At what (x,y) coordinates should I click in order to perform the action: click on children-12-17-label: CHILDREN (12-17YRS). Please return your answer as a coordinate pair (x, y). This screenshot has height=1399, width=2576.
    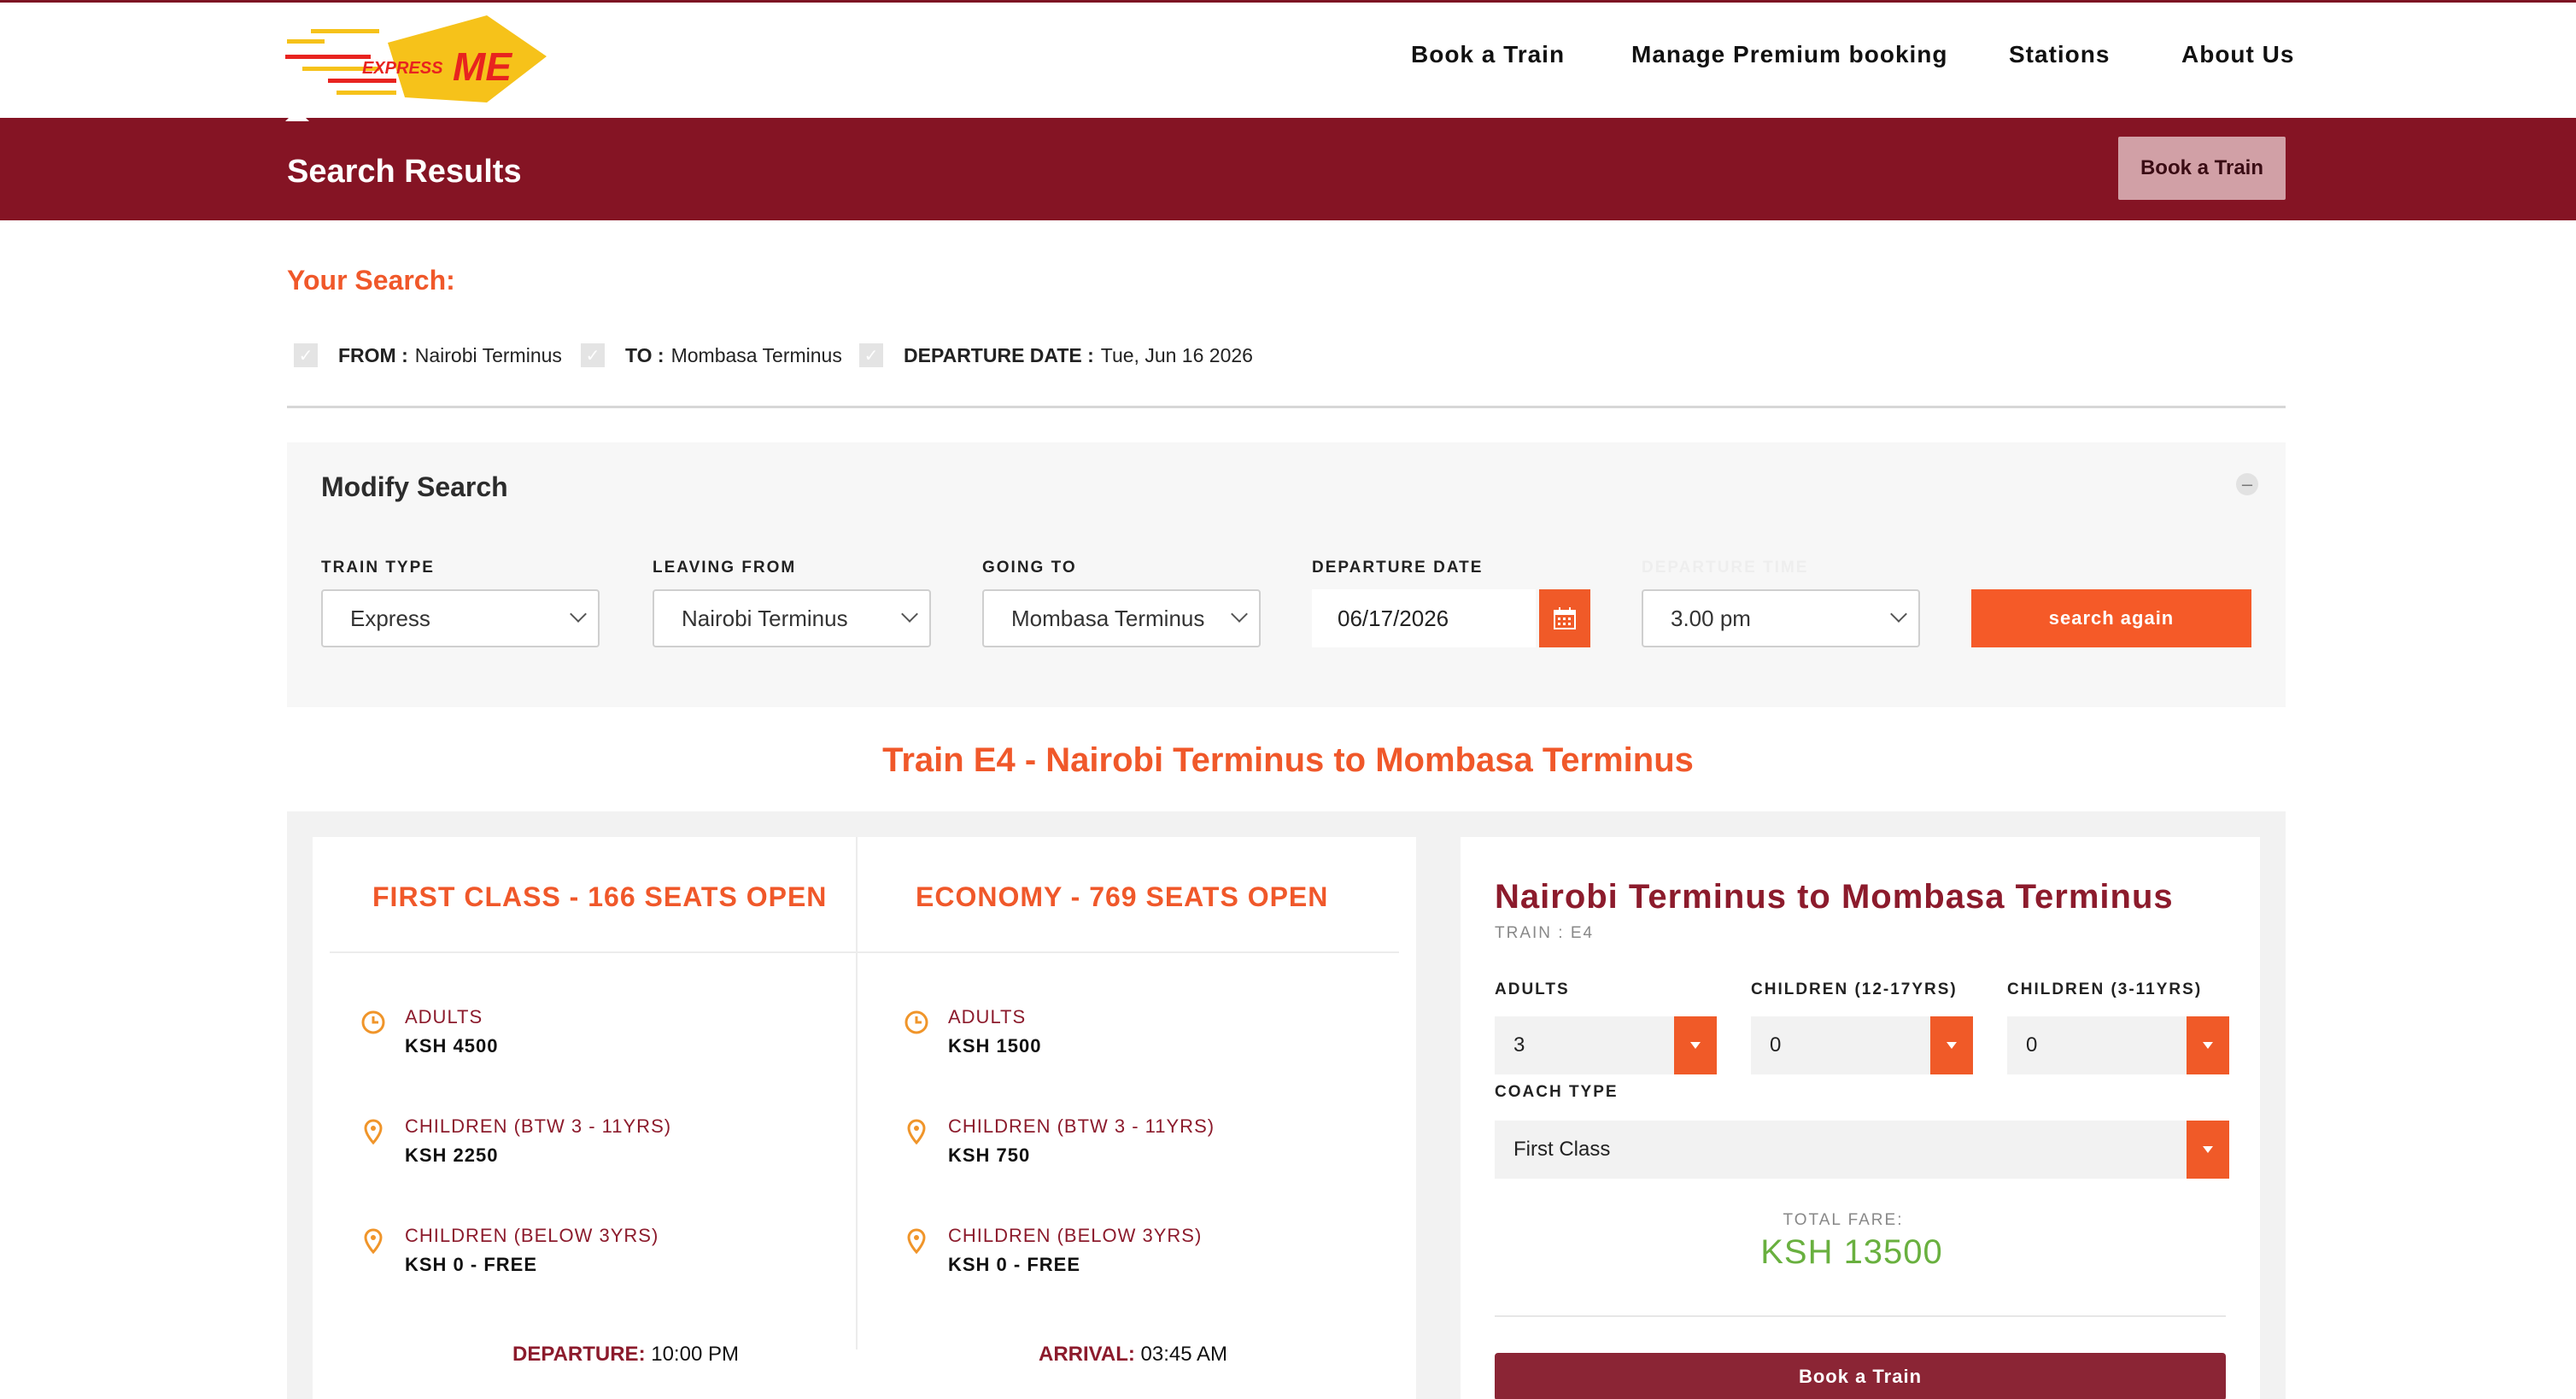
    Looking at the image, I should click on (1854, 989).